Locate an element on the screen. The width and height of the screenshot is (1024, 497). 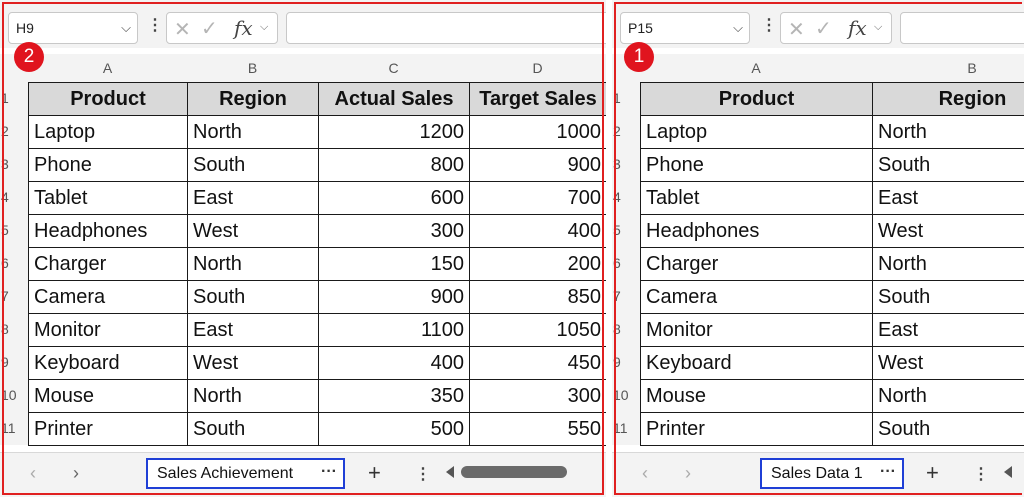
table-cell: Phone is located at coordinates (756, 165).